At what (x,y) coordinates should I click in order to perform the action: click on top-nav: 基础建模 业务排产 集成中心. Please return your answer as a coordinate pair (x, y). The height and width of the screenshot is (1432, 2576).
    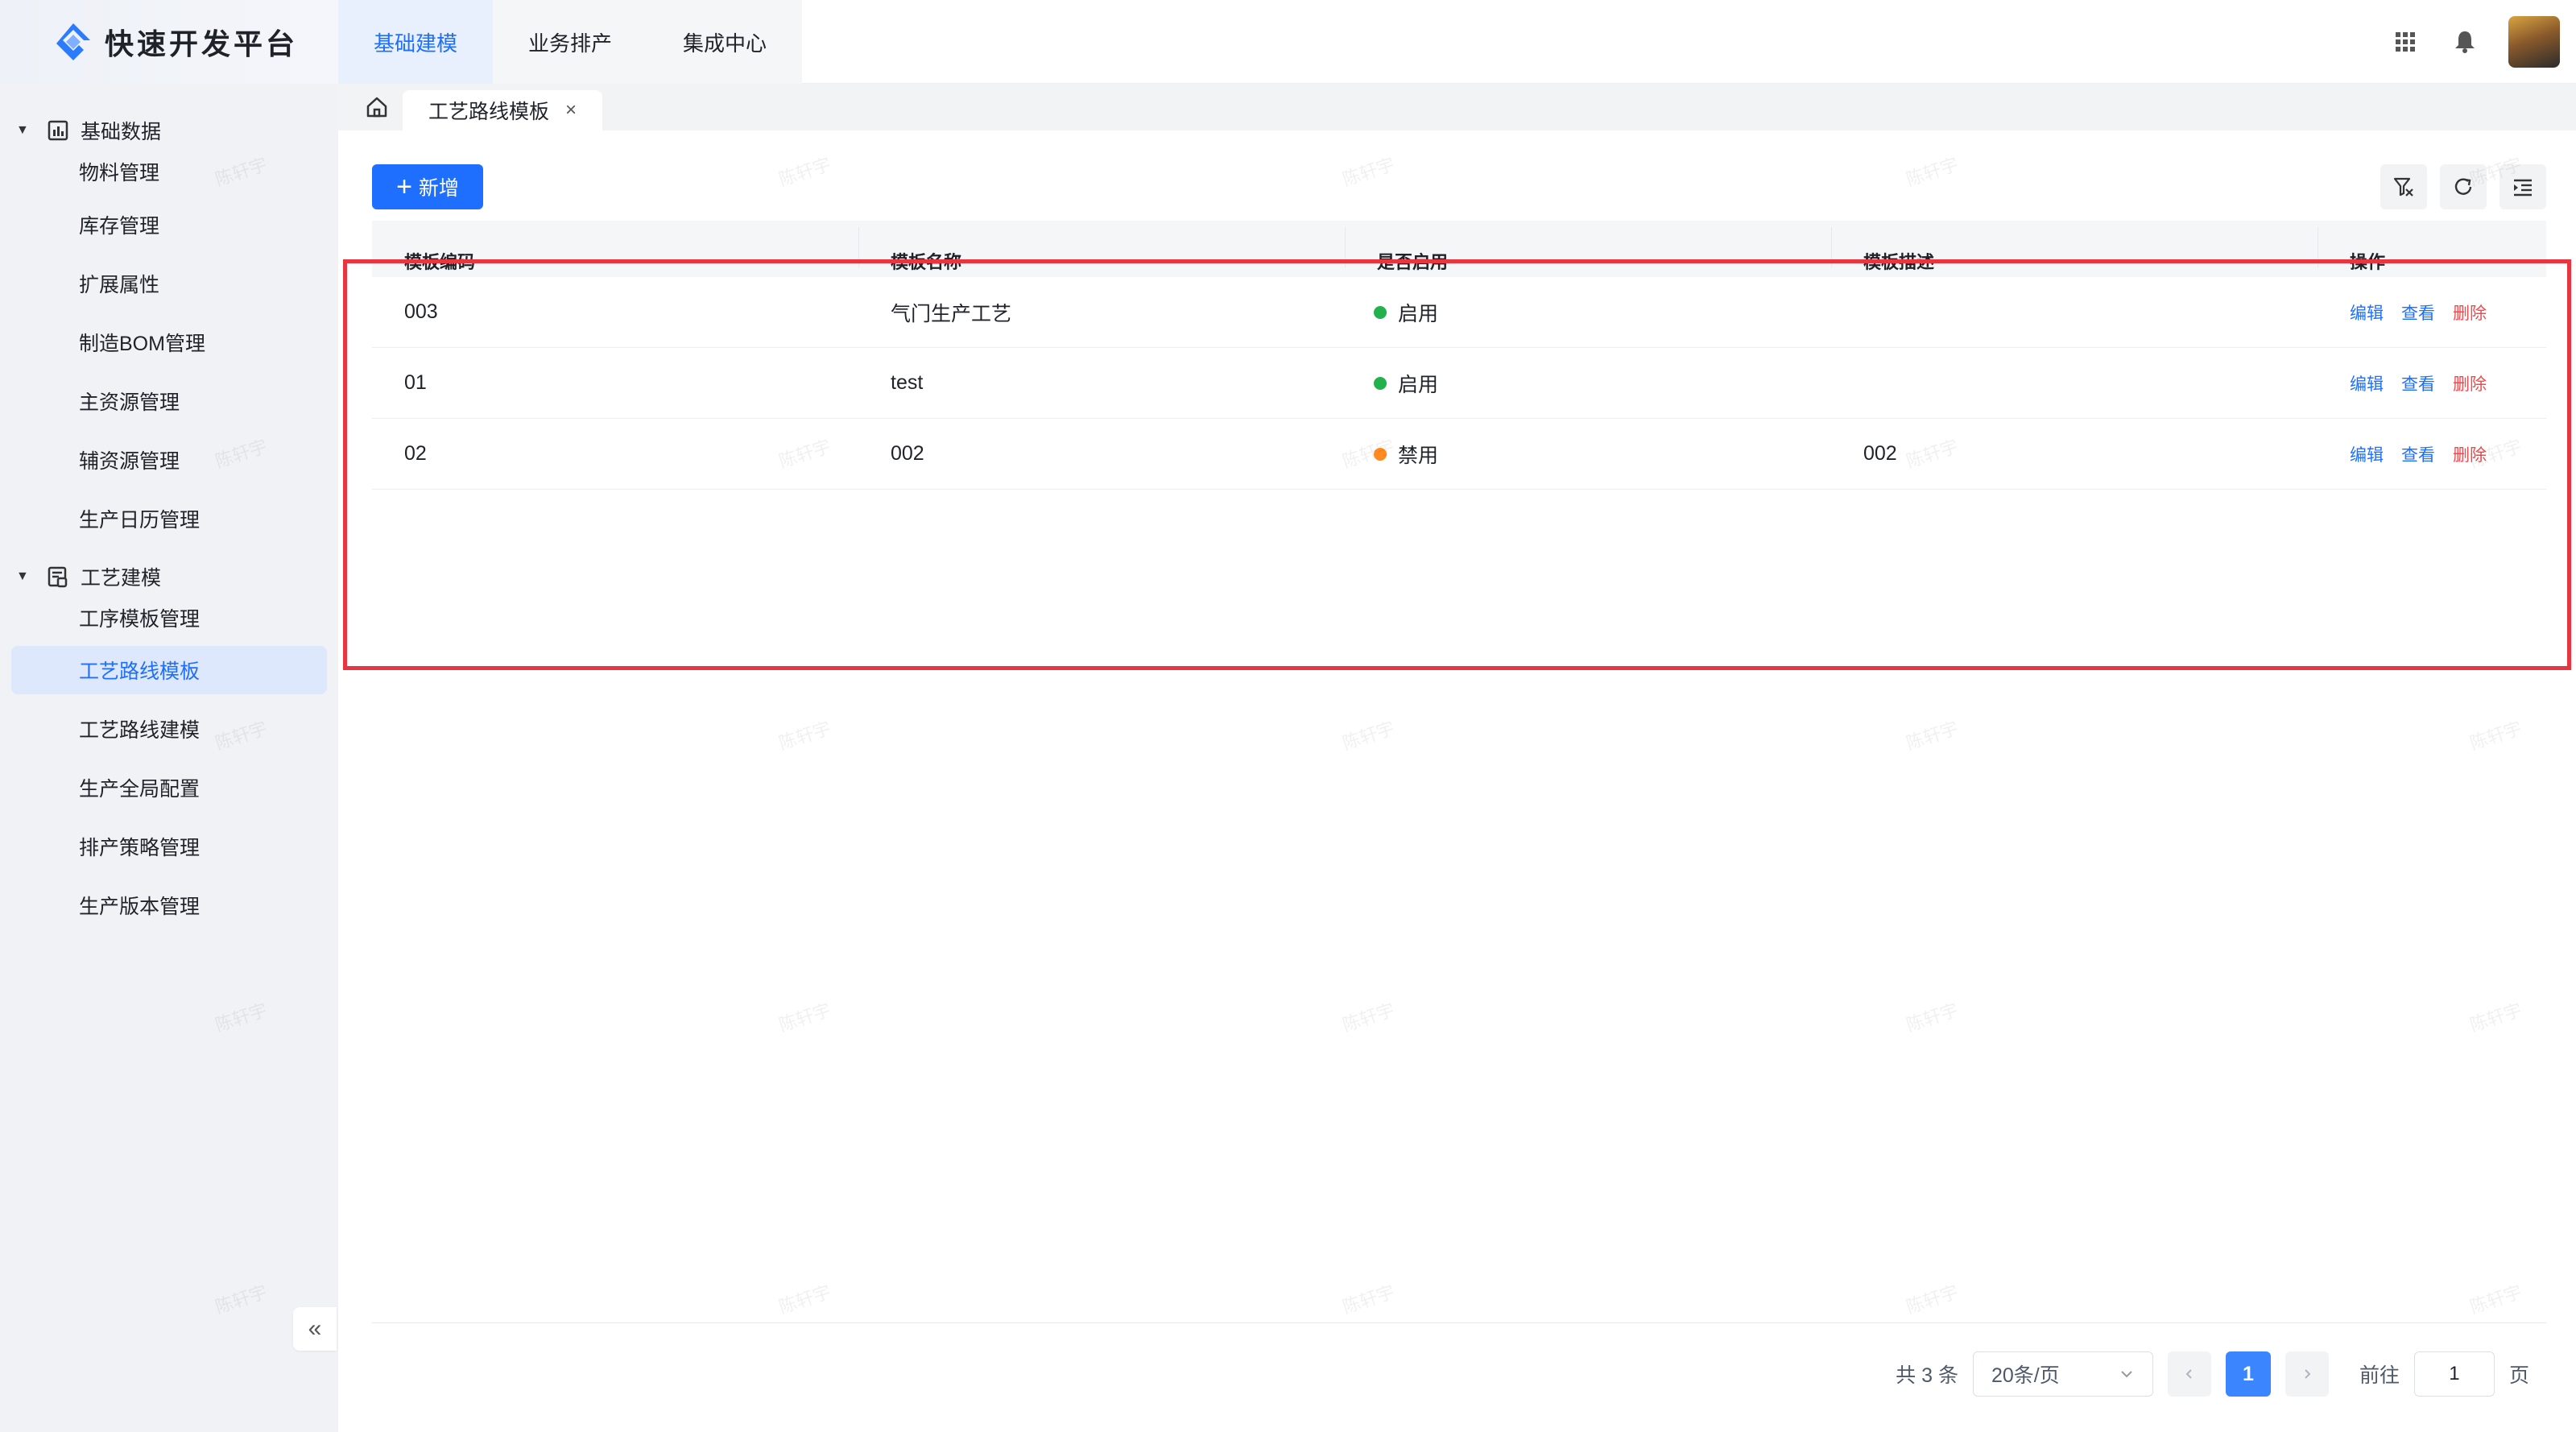
    Looking at the image, I should click on (571, 42).